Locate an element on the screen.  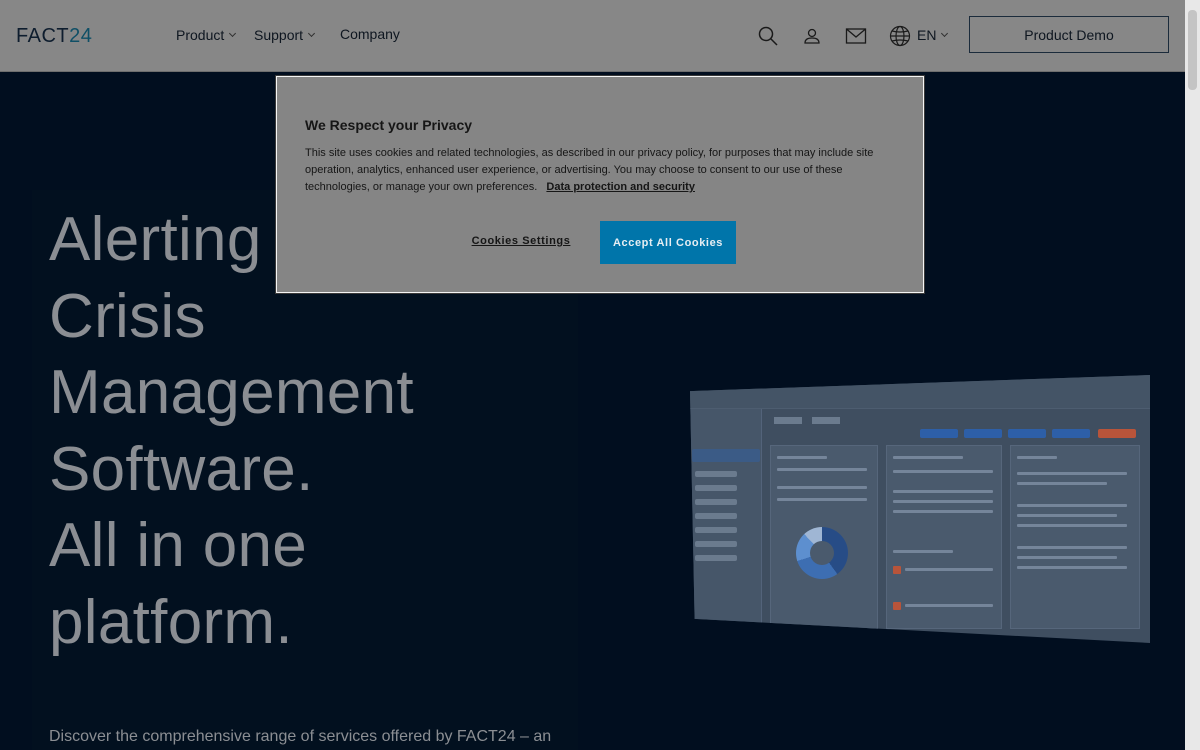
accept-all-cookies-button: Accept All Cookies is located at coordinates (668, 242).